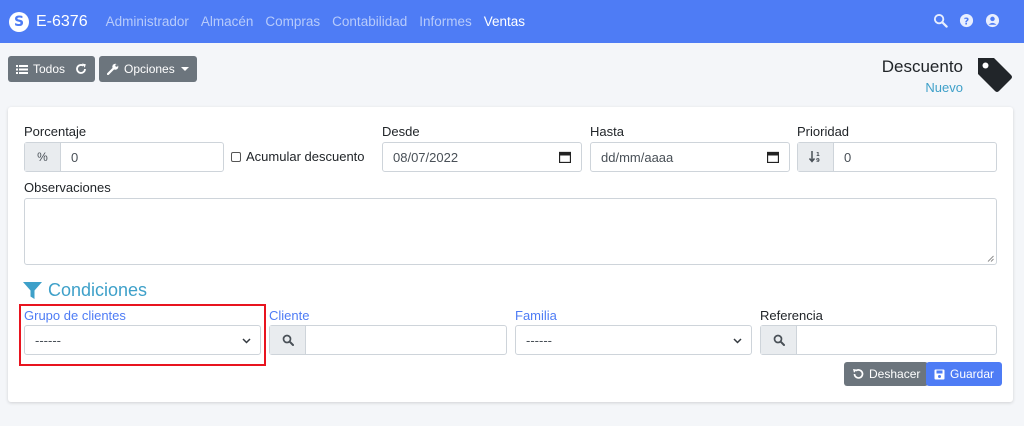  Describe the element at coordinates (791, 315) in the screenshot. I see `reference-label: Referencia` at that location.